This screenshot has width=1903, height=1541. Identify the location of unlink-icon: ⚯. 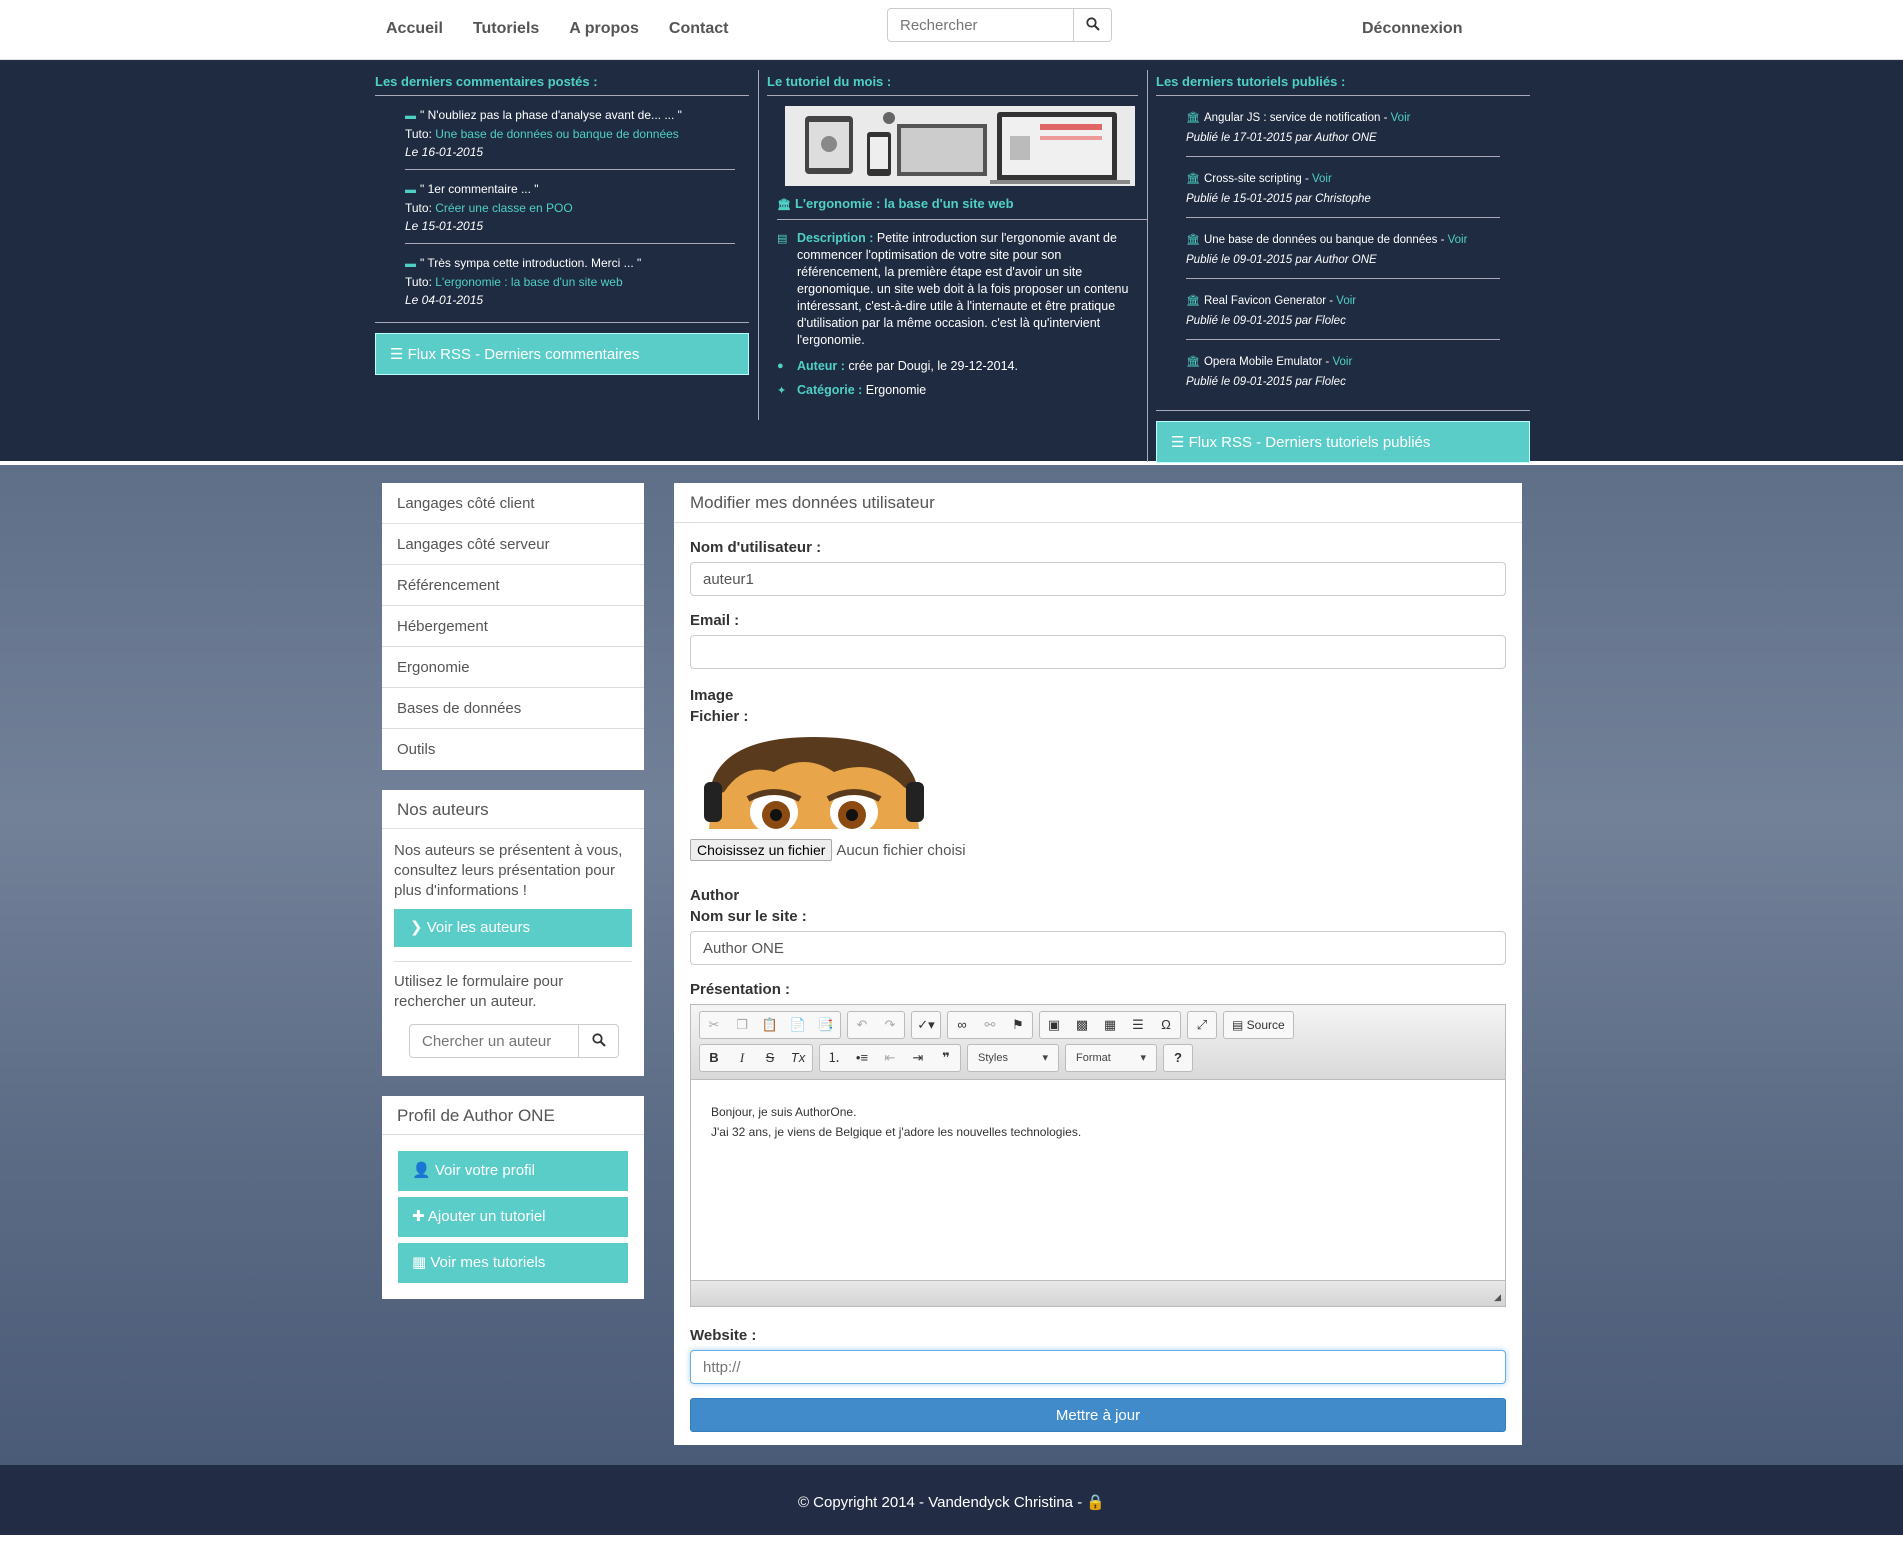
(990, 1025).